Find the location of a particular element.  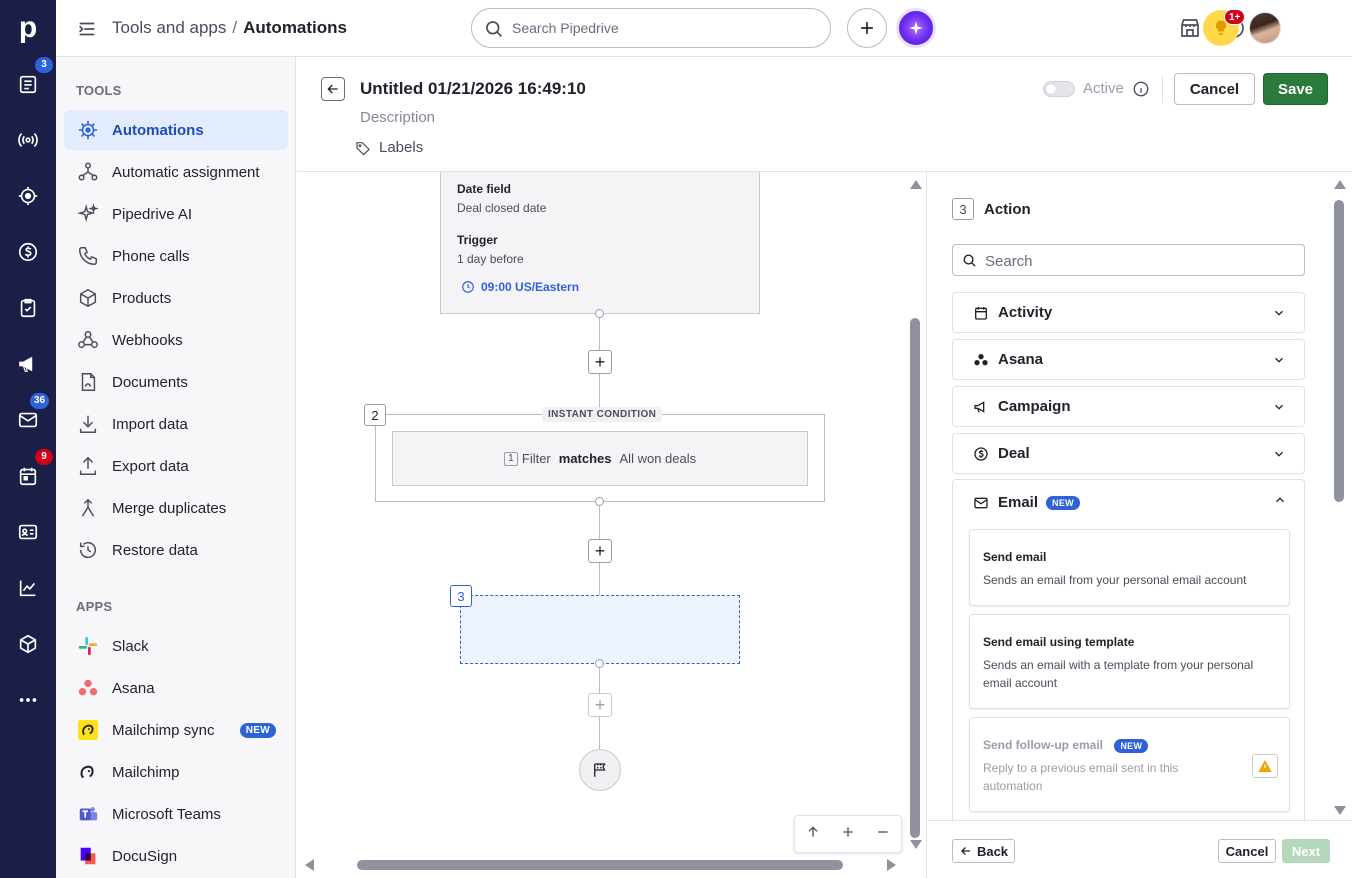

action-search-input is located at coordinates (1135, 261).